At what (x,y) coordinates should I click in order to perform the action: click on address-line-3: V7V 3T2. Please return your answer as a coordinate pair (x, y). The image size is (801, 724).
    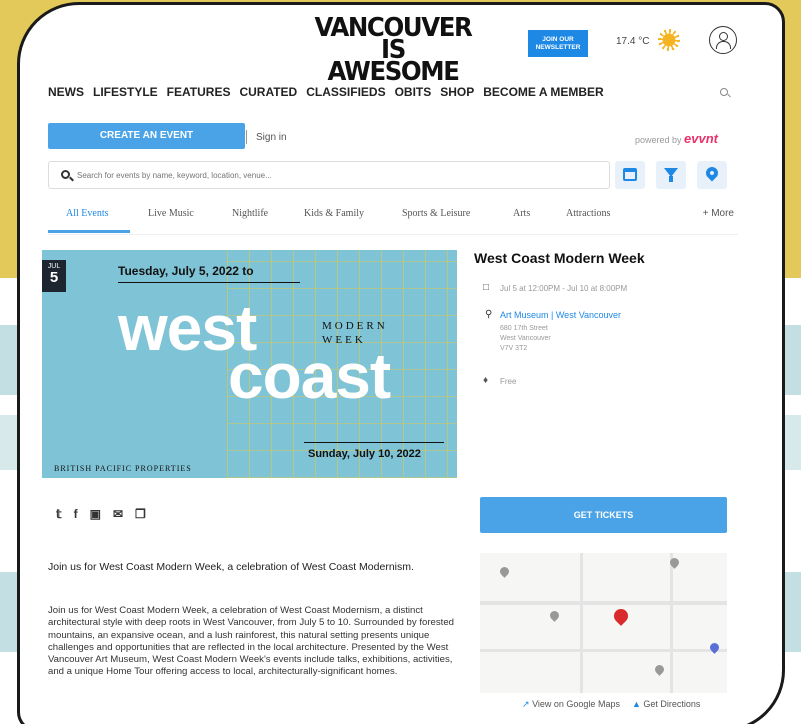
    Looking at the image, I should click on (514, 348).